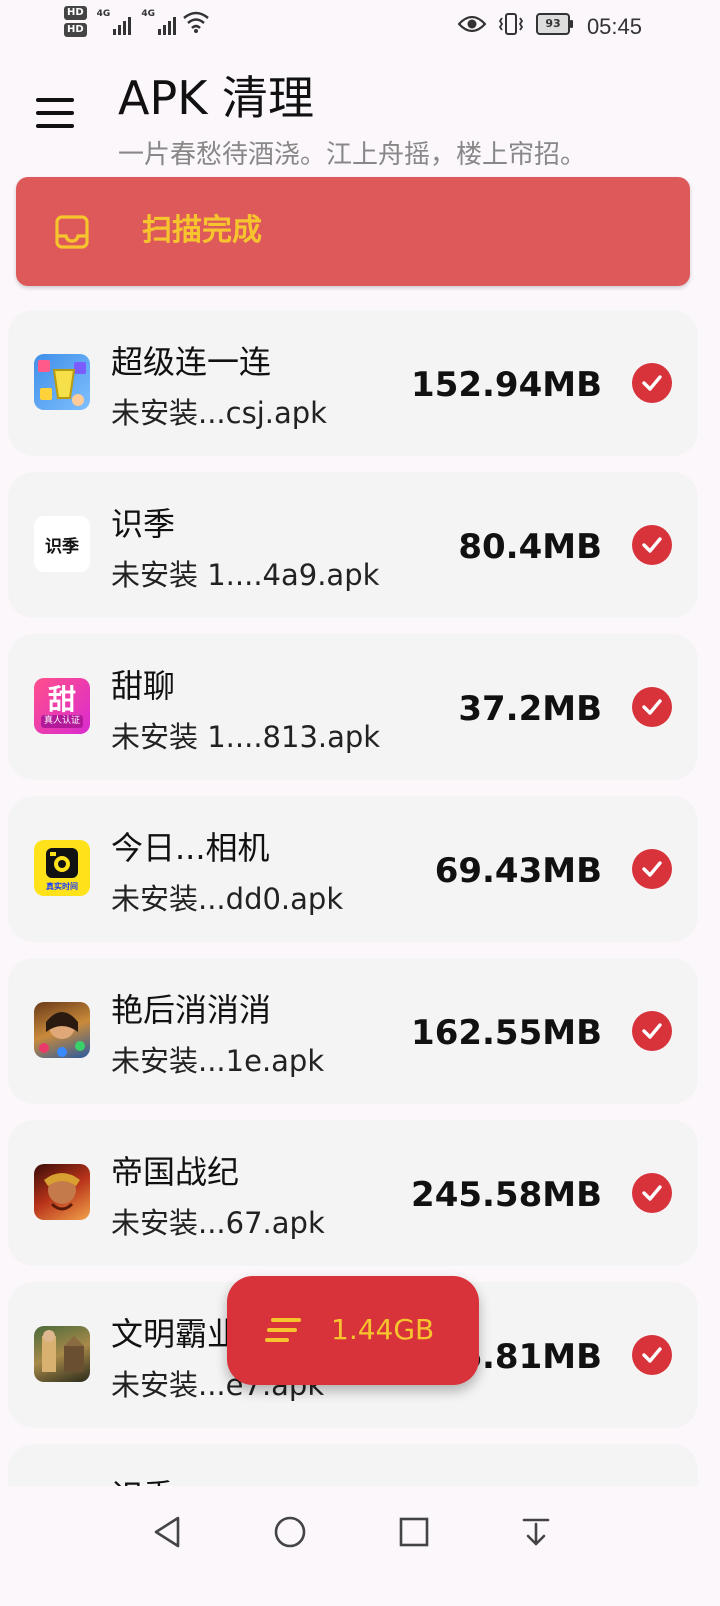  Describe the element at coordinates (554, 24) in the screenshot. I see `battery-icon: 93` at that location.